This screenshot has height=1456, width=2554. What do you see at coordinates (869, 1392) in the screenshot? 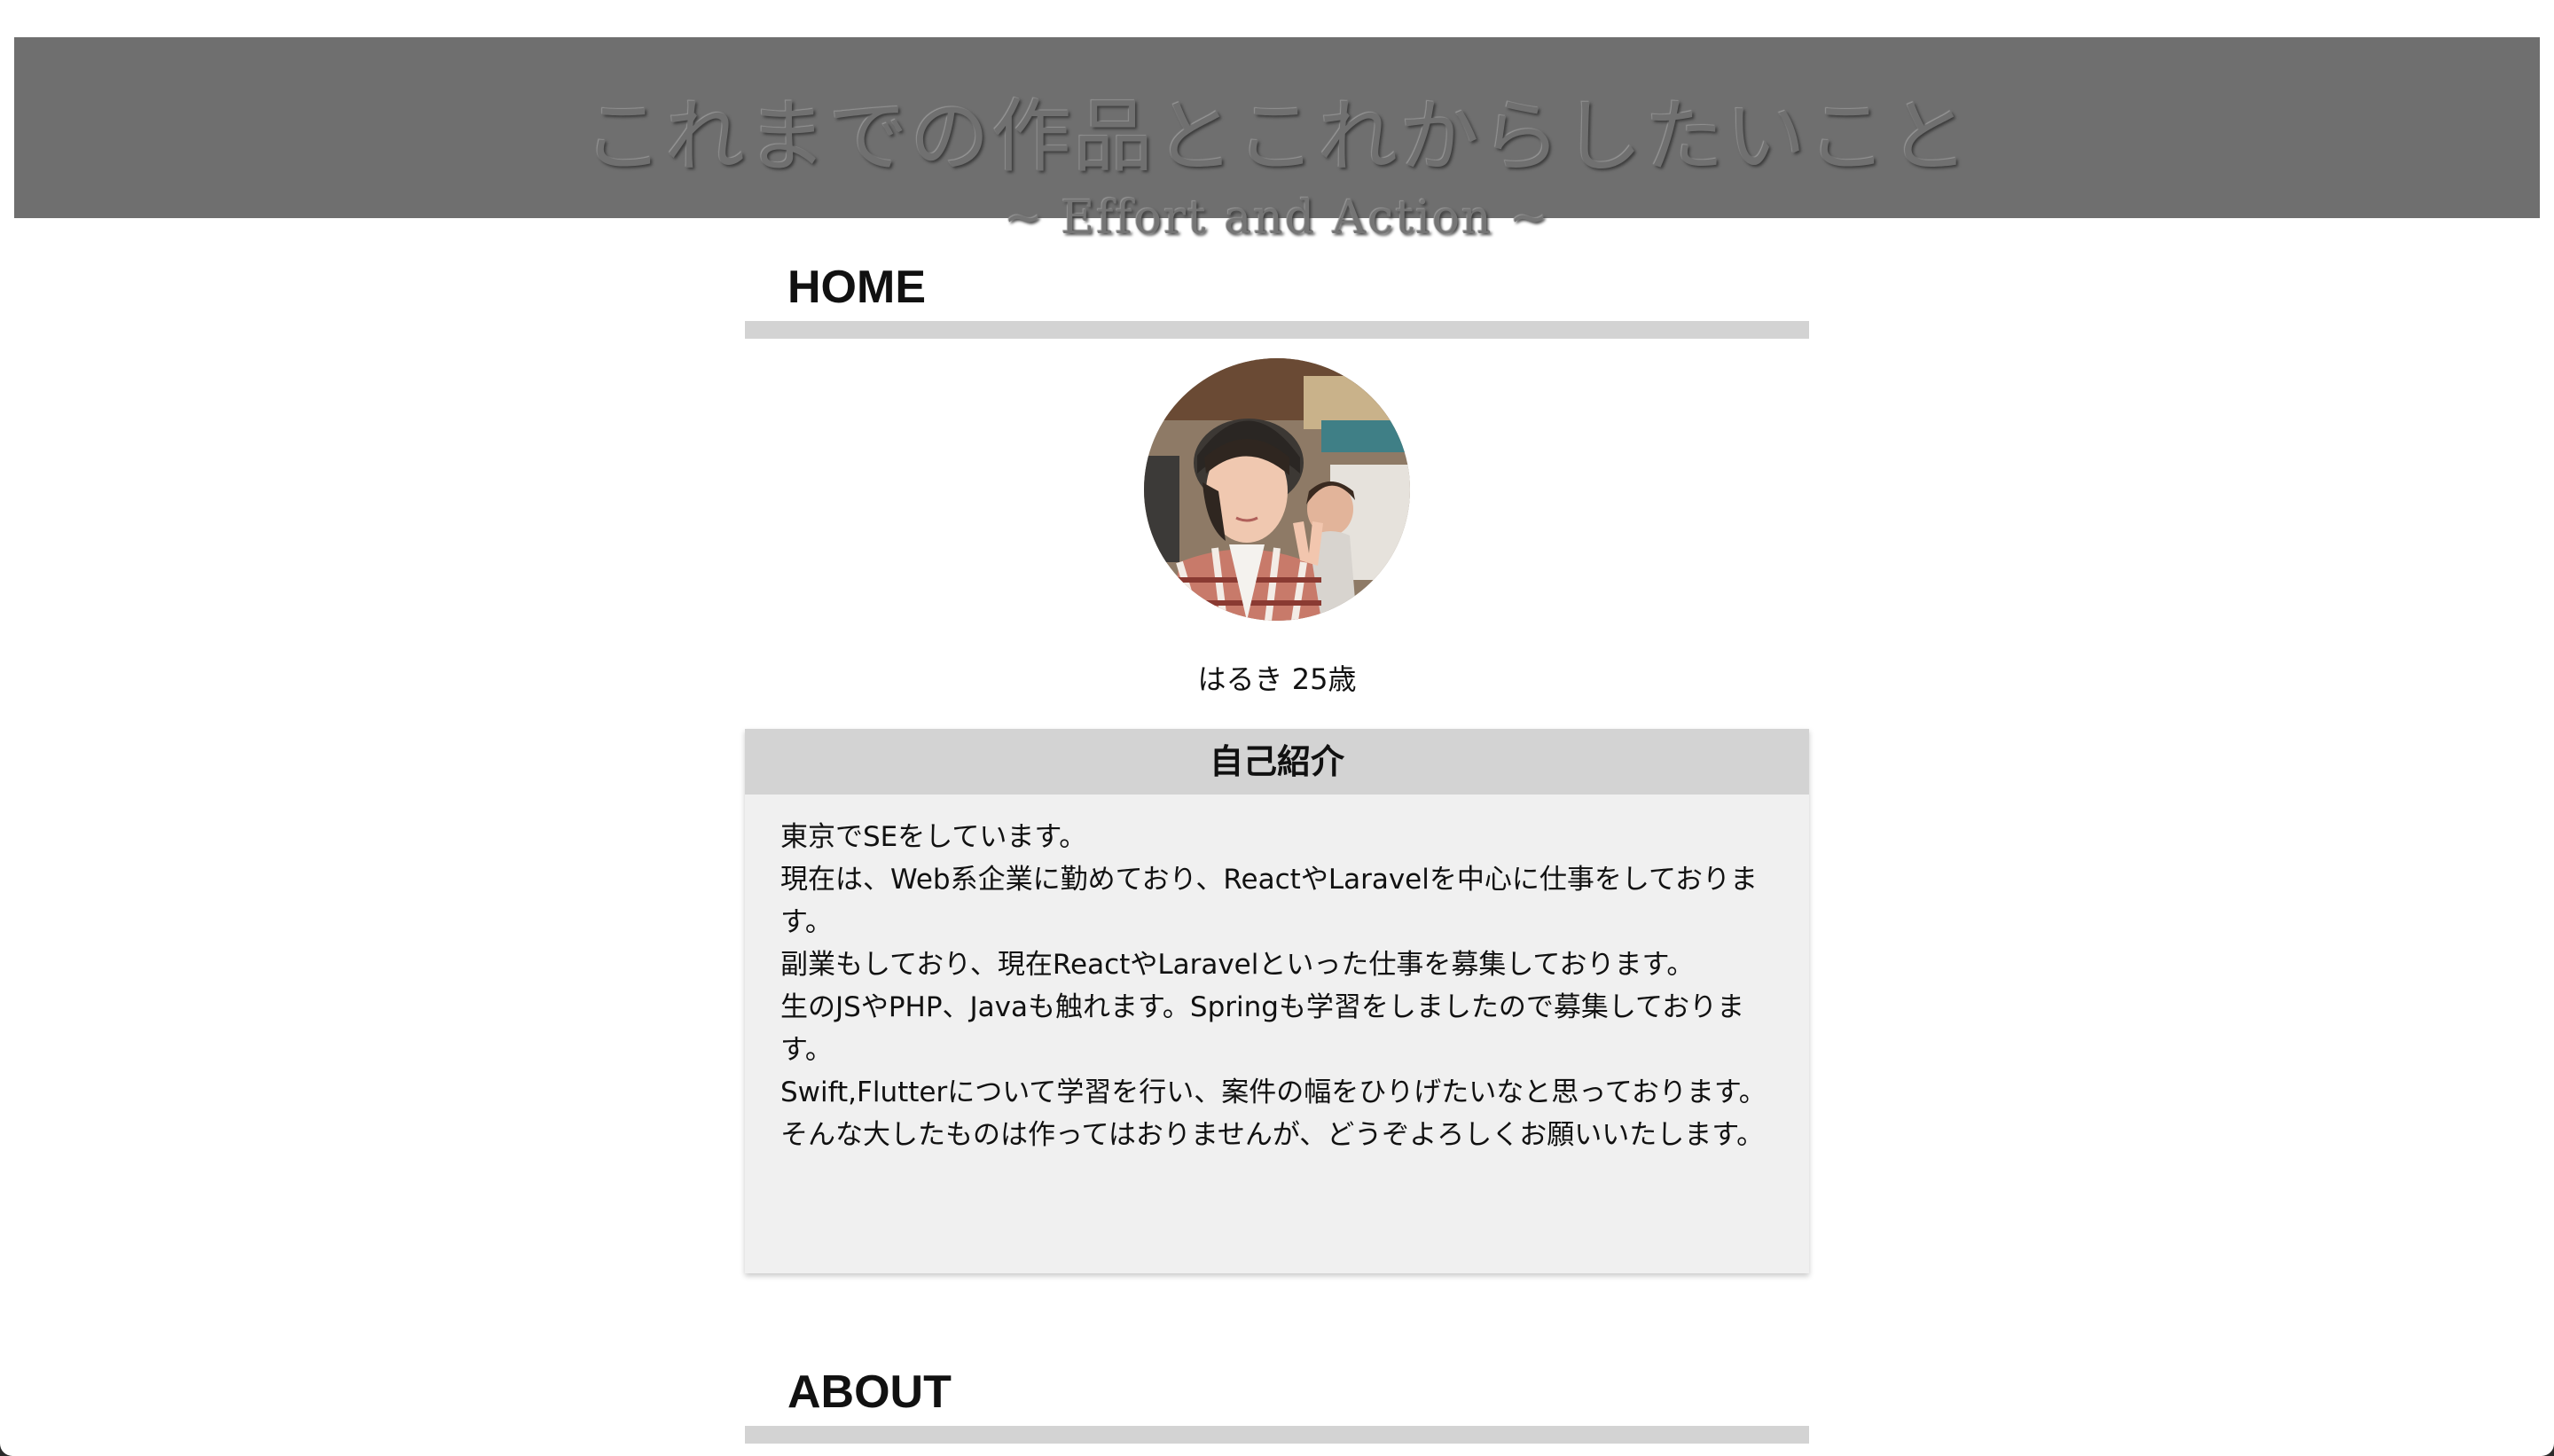
I see `section-title-about: ABOUT` at bounding box center [869, 1392].